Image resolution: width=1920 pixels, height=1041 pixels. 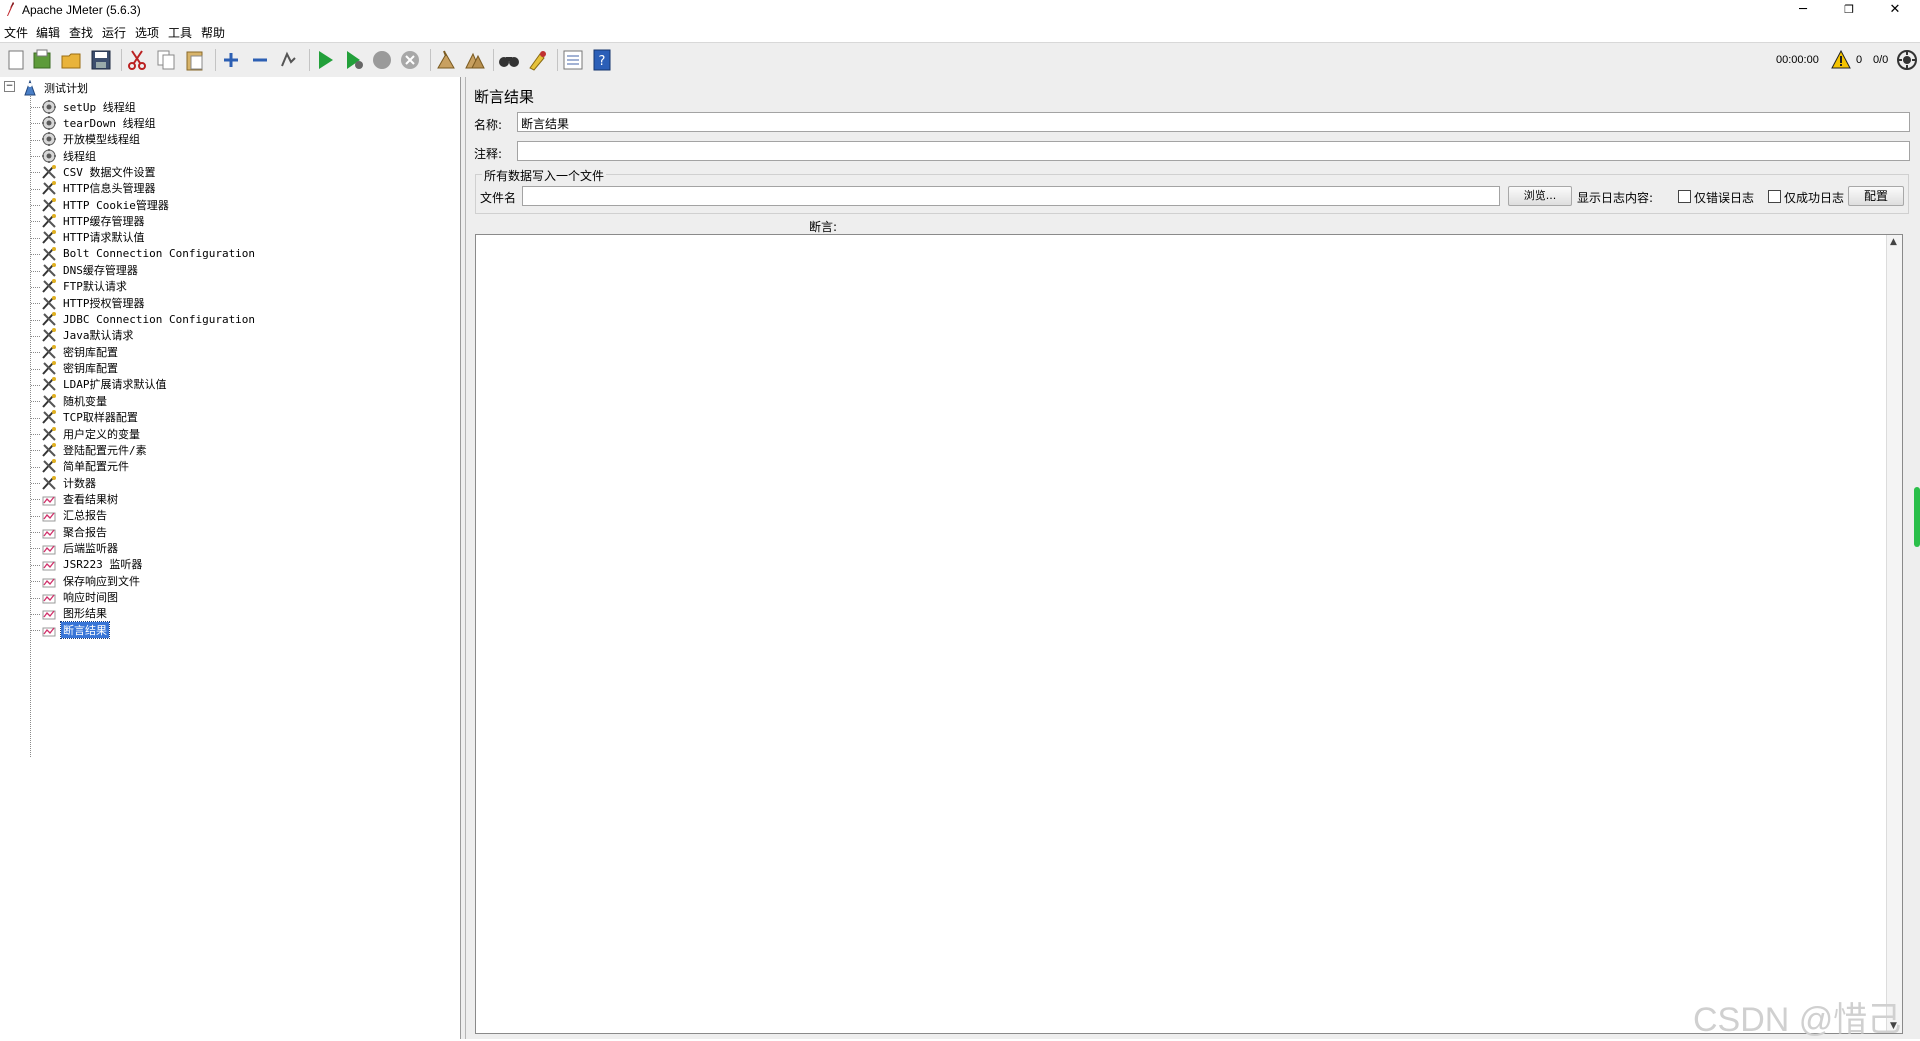 I want to click on tree-label: 线程组, so click(x=79, y=156).